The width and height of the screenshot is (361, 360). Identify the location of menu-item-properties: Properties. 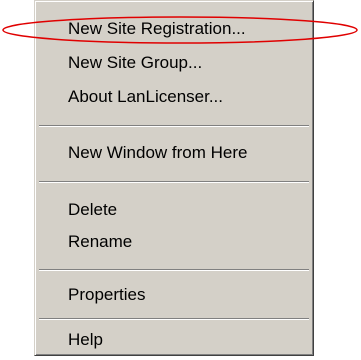
(174, 295).